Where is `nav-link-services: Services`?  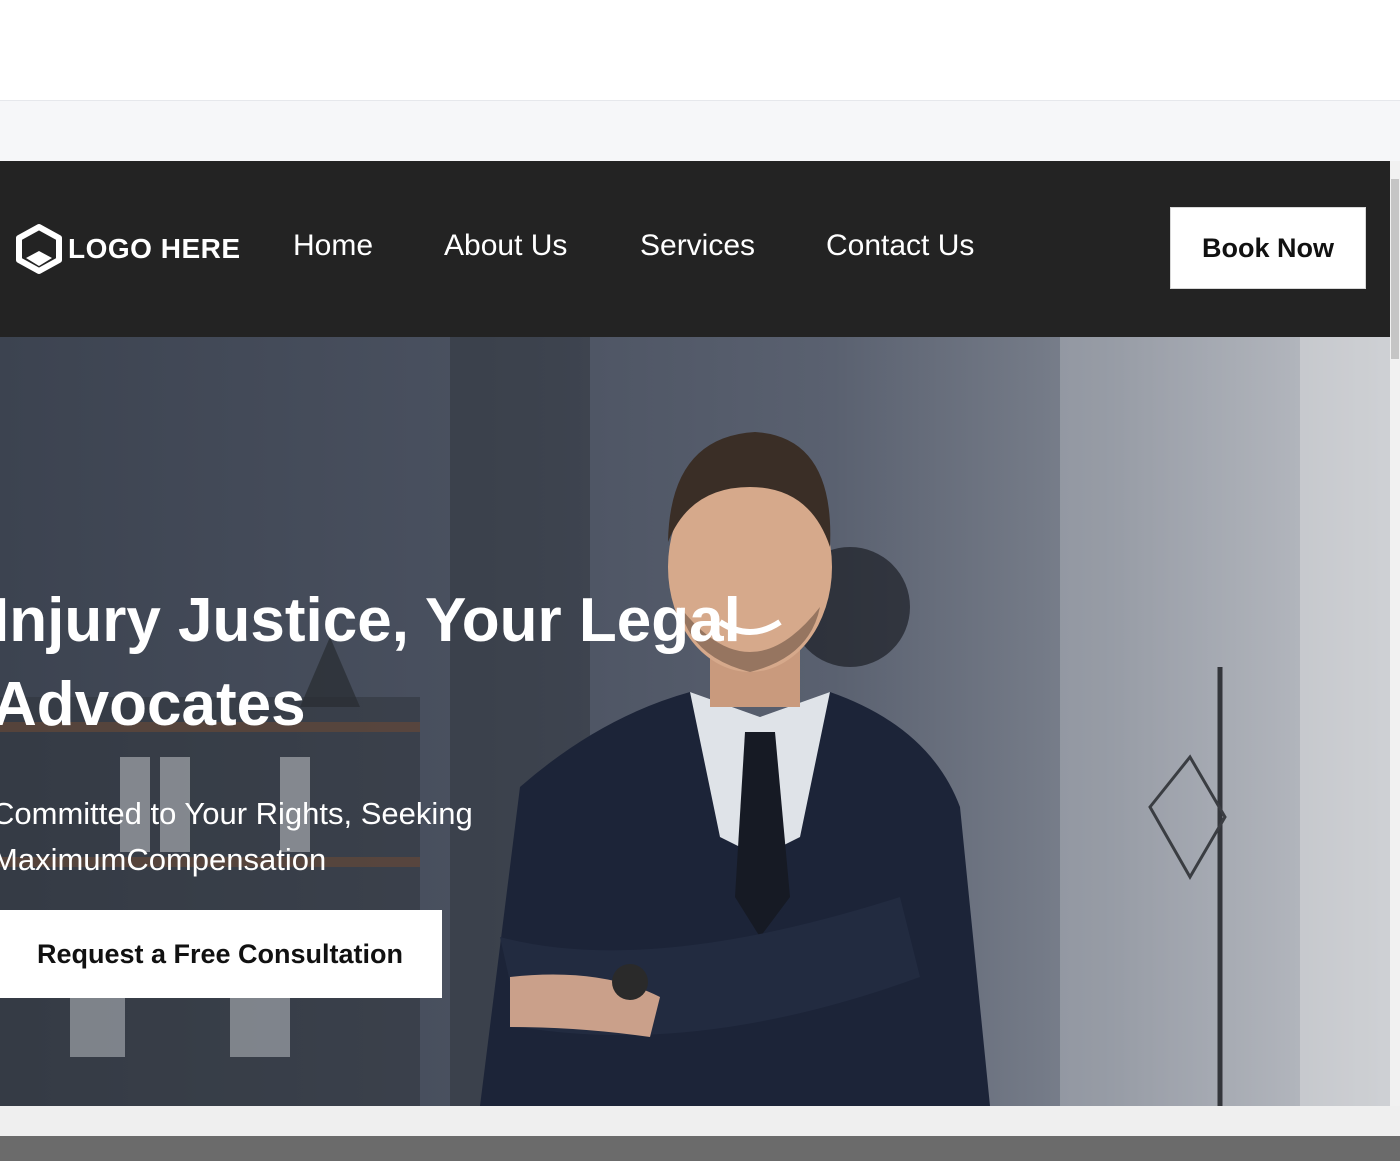
nav-link-services: Services is located at coordinates (697, 246).